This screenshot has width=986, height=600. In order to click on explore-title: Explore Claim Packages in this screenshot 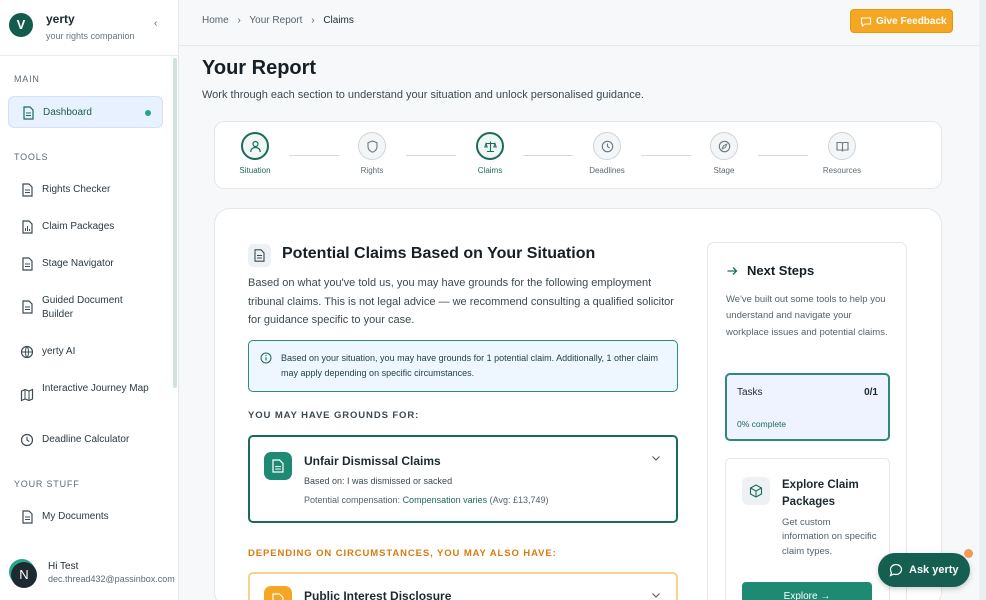, I will do `click(820, 493)`.